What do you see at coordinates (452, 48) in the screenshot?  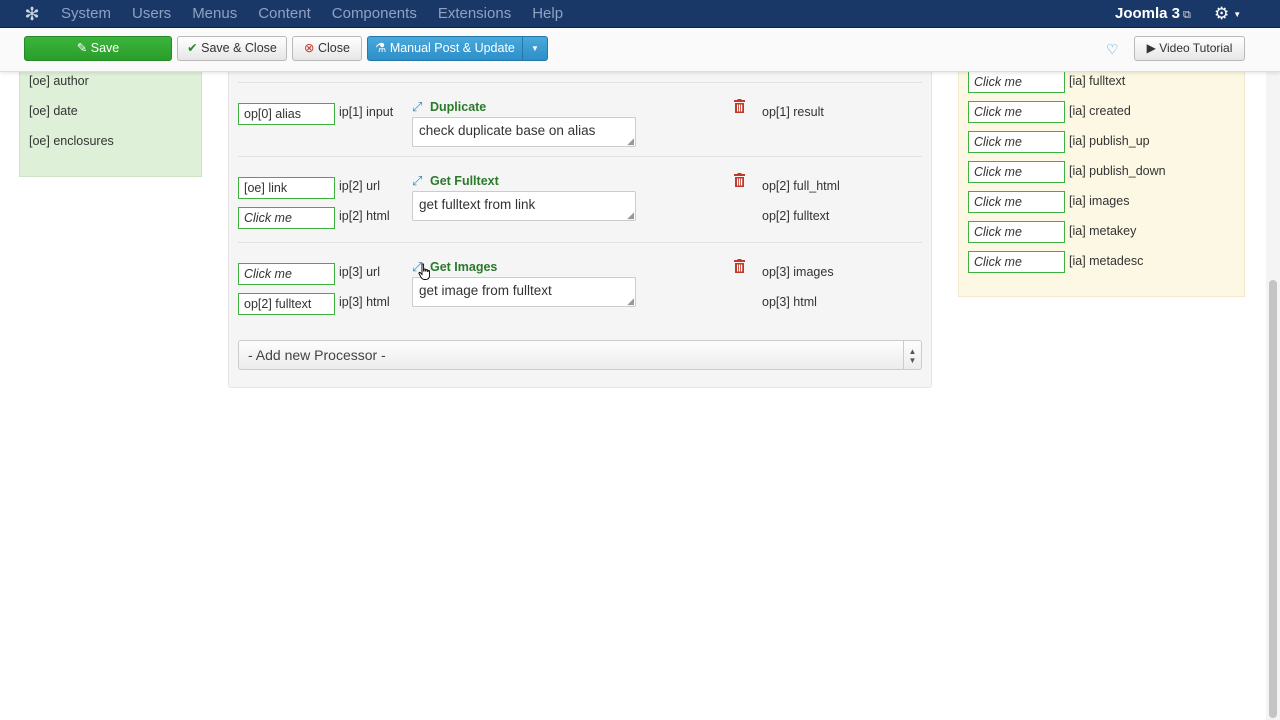 I see `manual-label: Manual Post & Update` at bounding box center [452, 48].